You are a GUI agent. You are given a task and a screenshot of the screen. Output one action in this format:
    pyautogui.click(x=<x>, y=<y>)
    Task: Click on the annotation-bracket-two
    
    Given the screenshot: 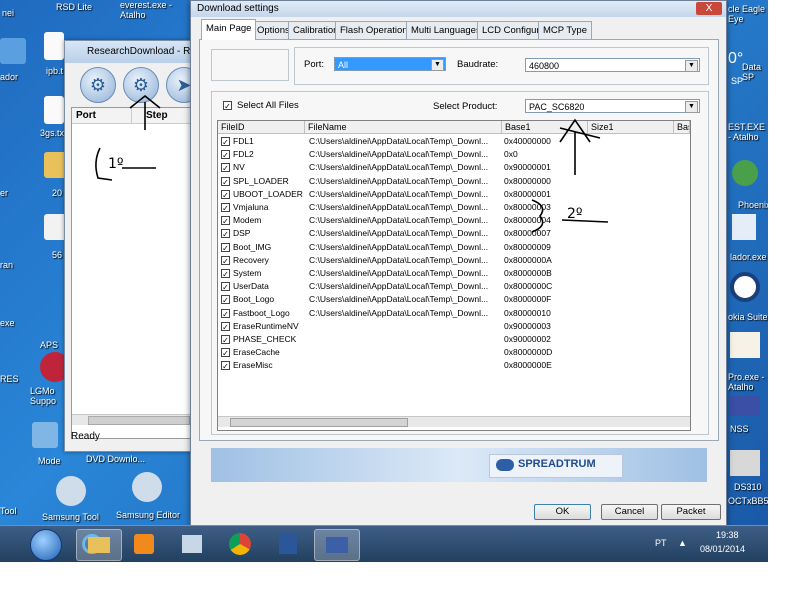 What is the action you would take?
    pyautogui.click(x=537, y=216)
    